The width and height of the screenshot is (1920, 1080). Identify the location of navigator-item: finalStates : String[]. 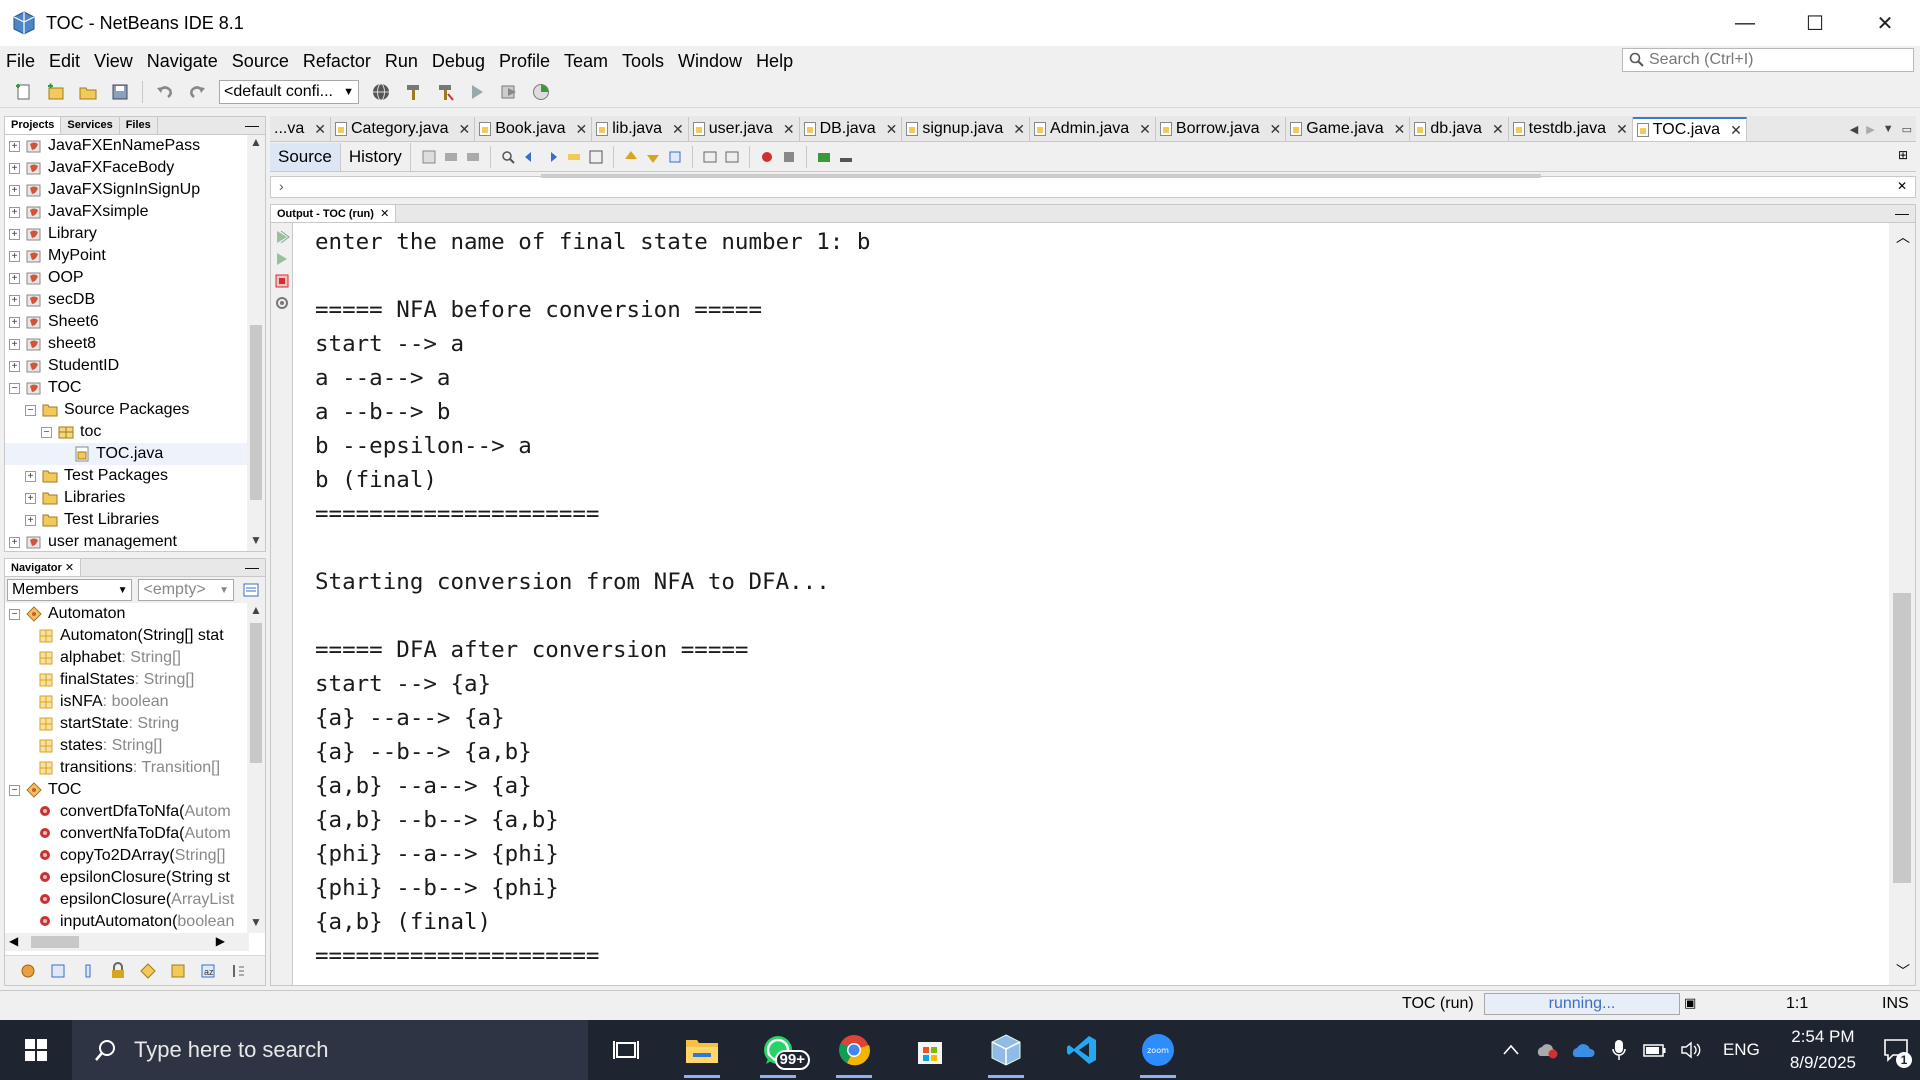
(126, 680).